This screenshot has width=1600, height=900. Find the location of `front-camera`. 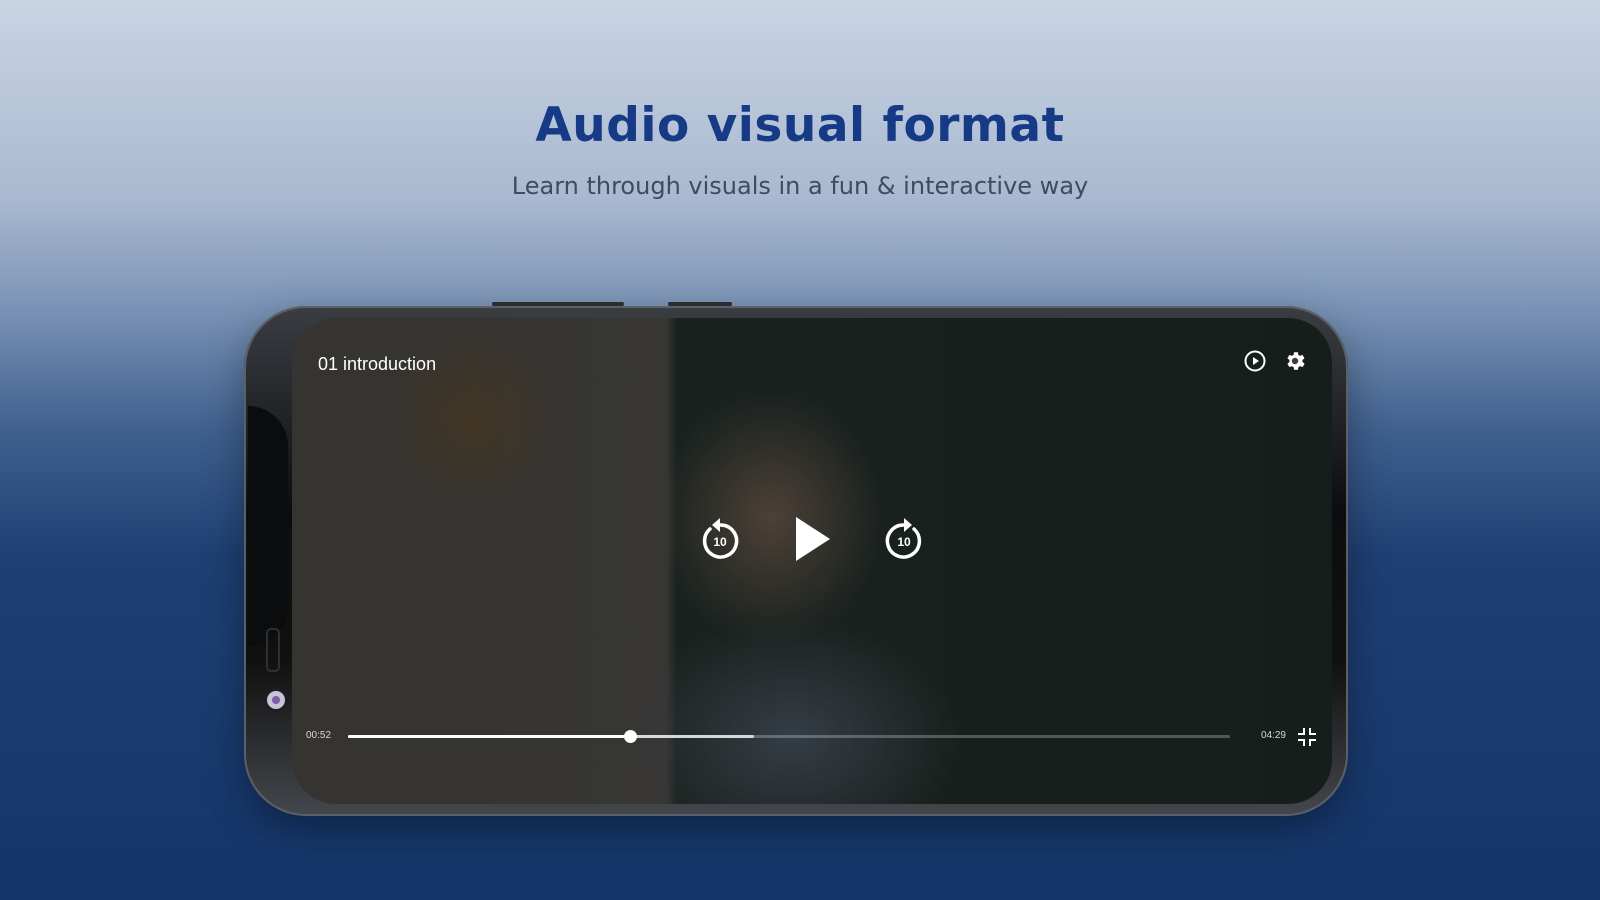

front-camera is located at coordinates (276, 700).